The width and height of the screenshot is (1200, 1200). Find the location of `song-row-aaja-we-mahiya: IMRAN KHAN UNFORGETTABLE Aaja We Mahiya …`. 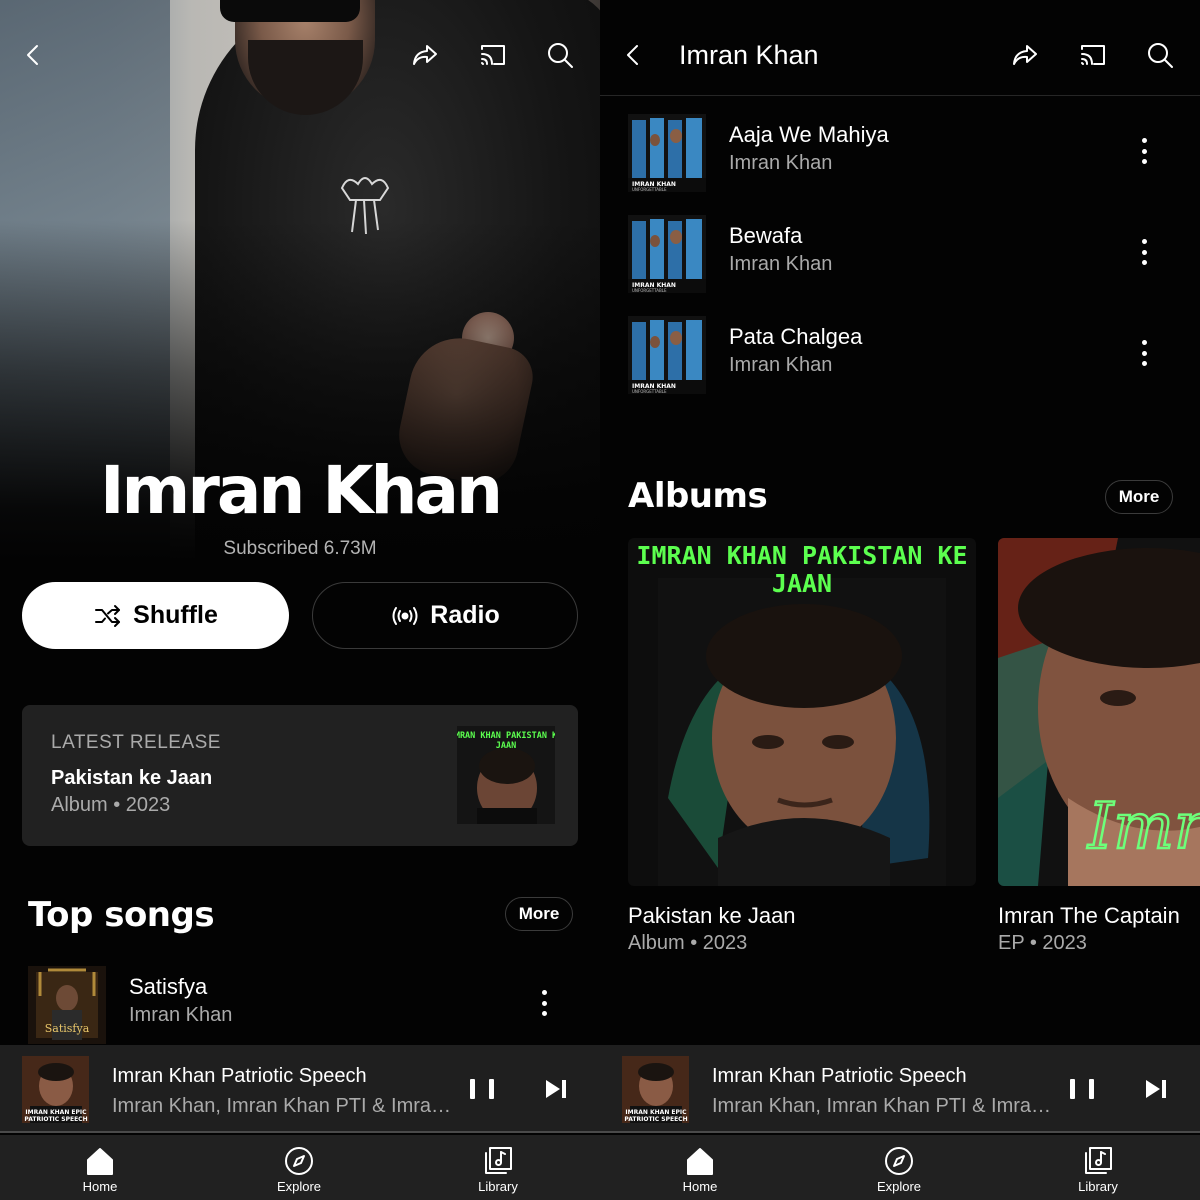

song-row-aaja-we-mahiya: IMRAN KHAN UNFORGETTABLE Aaja We Mahiya … is located at coordinates (900, 153).